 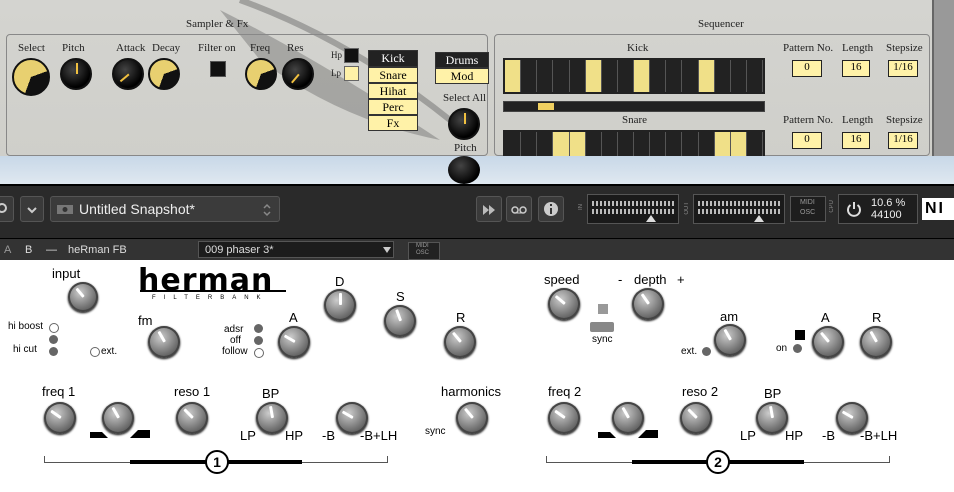 What do you see at coordinates (261, 74) in the screenshot?
I see `freq-knob` at bounding box center [261, 74].